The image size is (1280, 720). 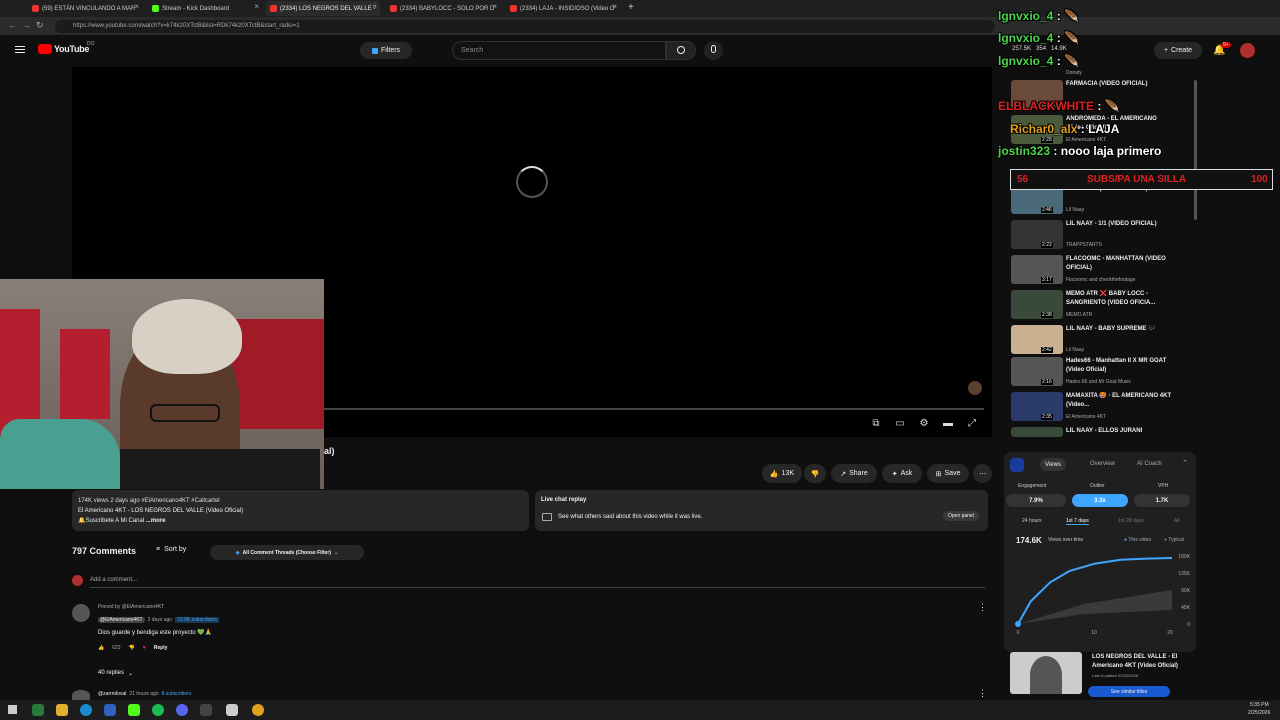 What do you see at coordinates (121, 620) in the screenshot?
I see `comment-author: @ElAmericano4KT` at bounding box center [121, 620].